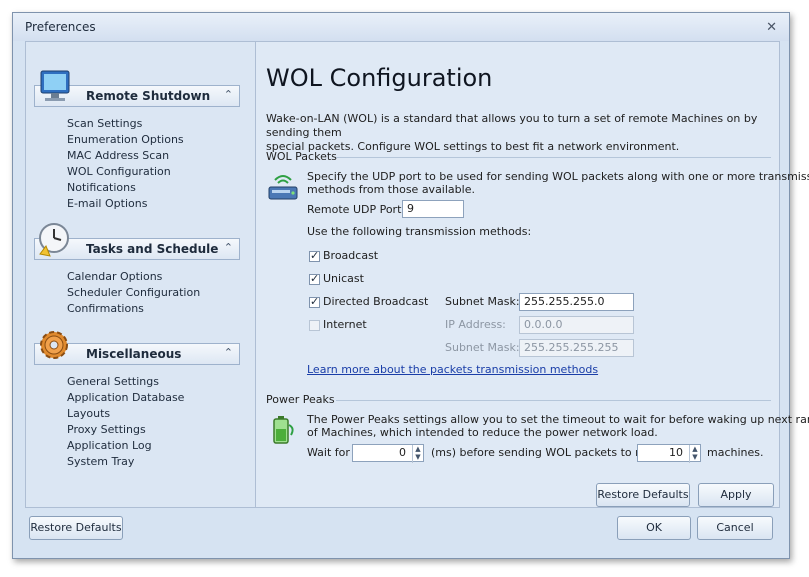 The width and height of the screenshot is (809, 577). Describe the element at coordinates (314, 301) in the screenshot. I see `directed-broadcast-checkbox` at that location.